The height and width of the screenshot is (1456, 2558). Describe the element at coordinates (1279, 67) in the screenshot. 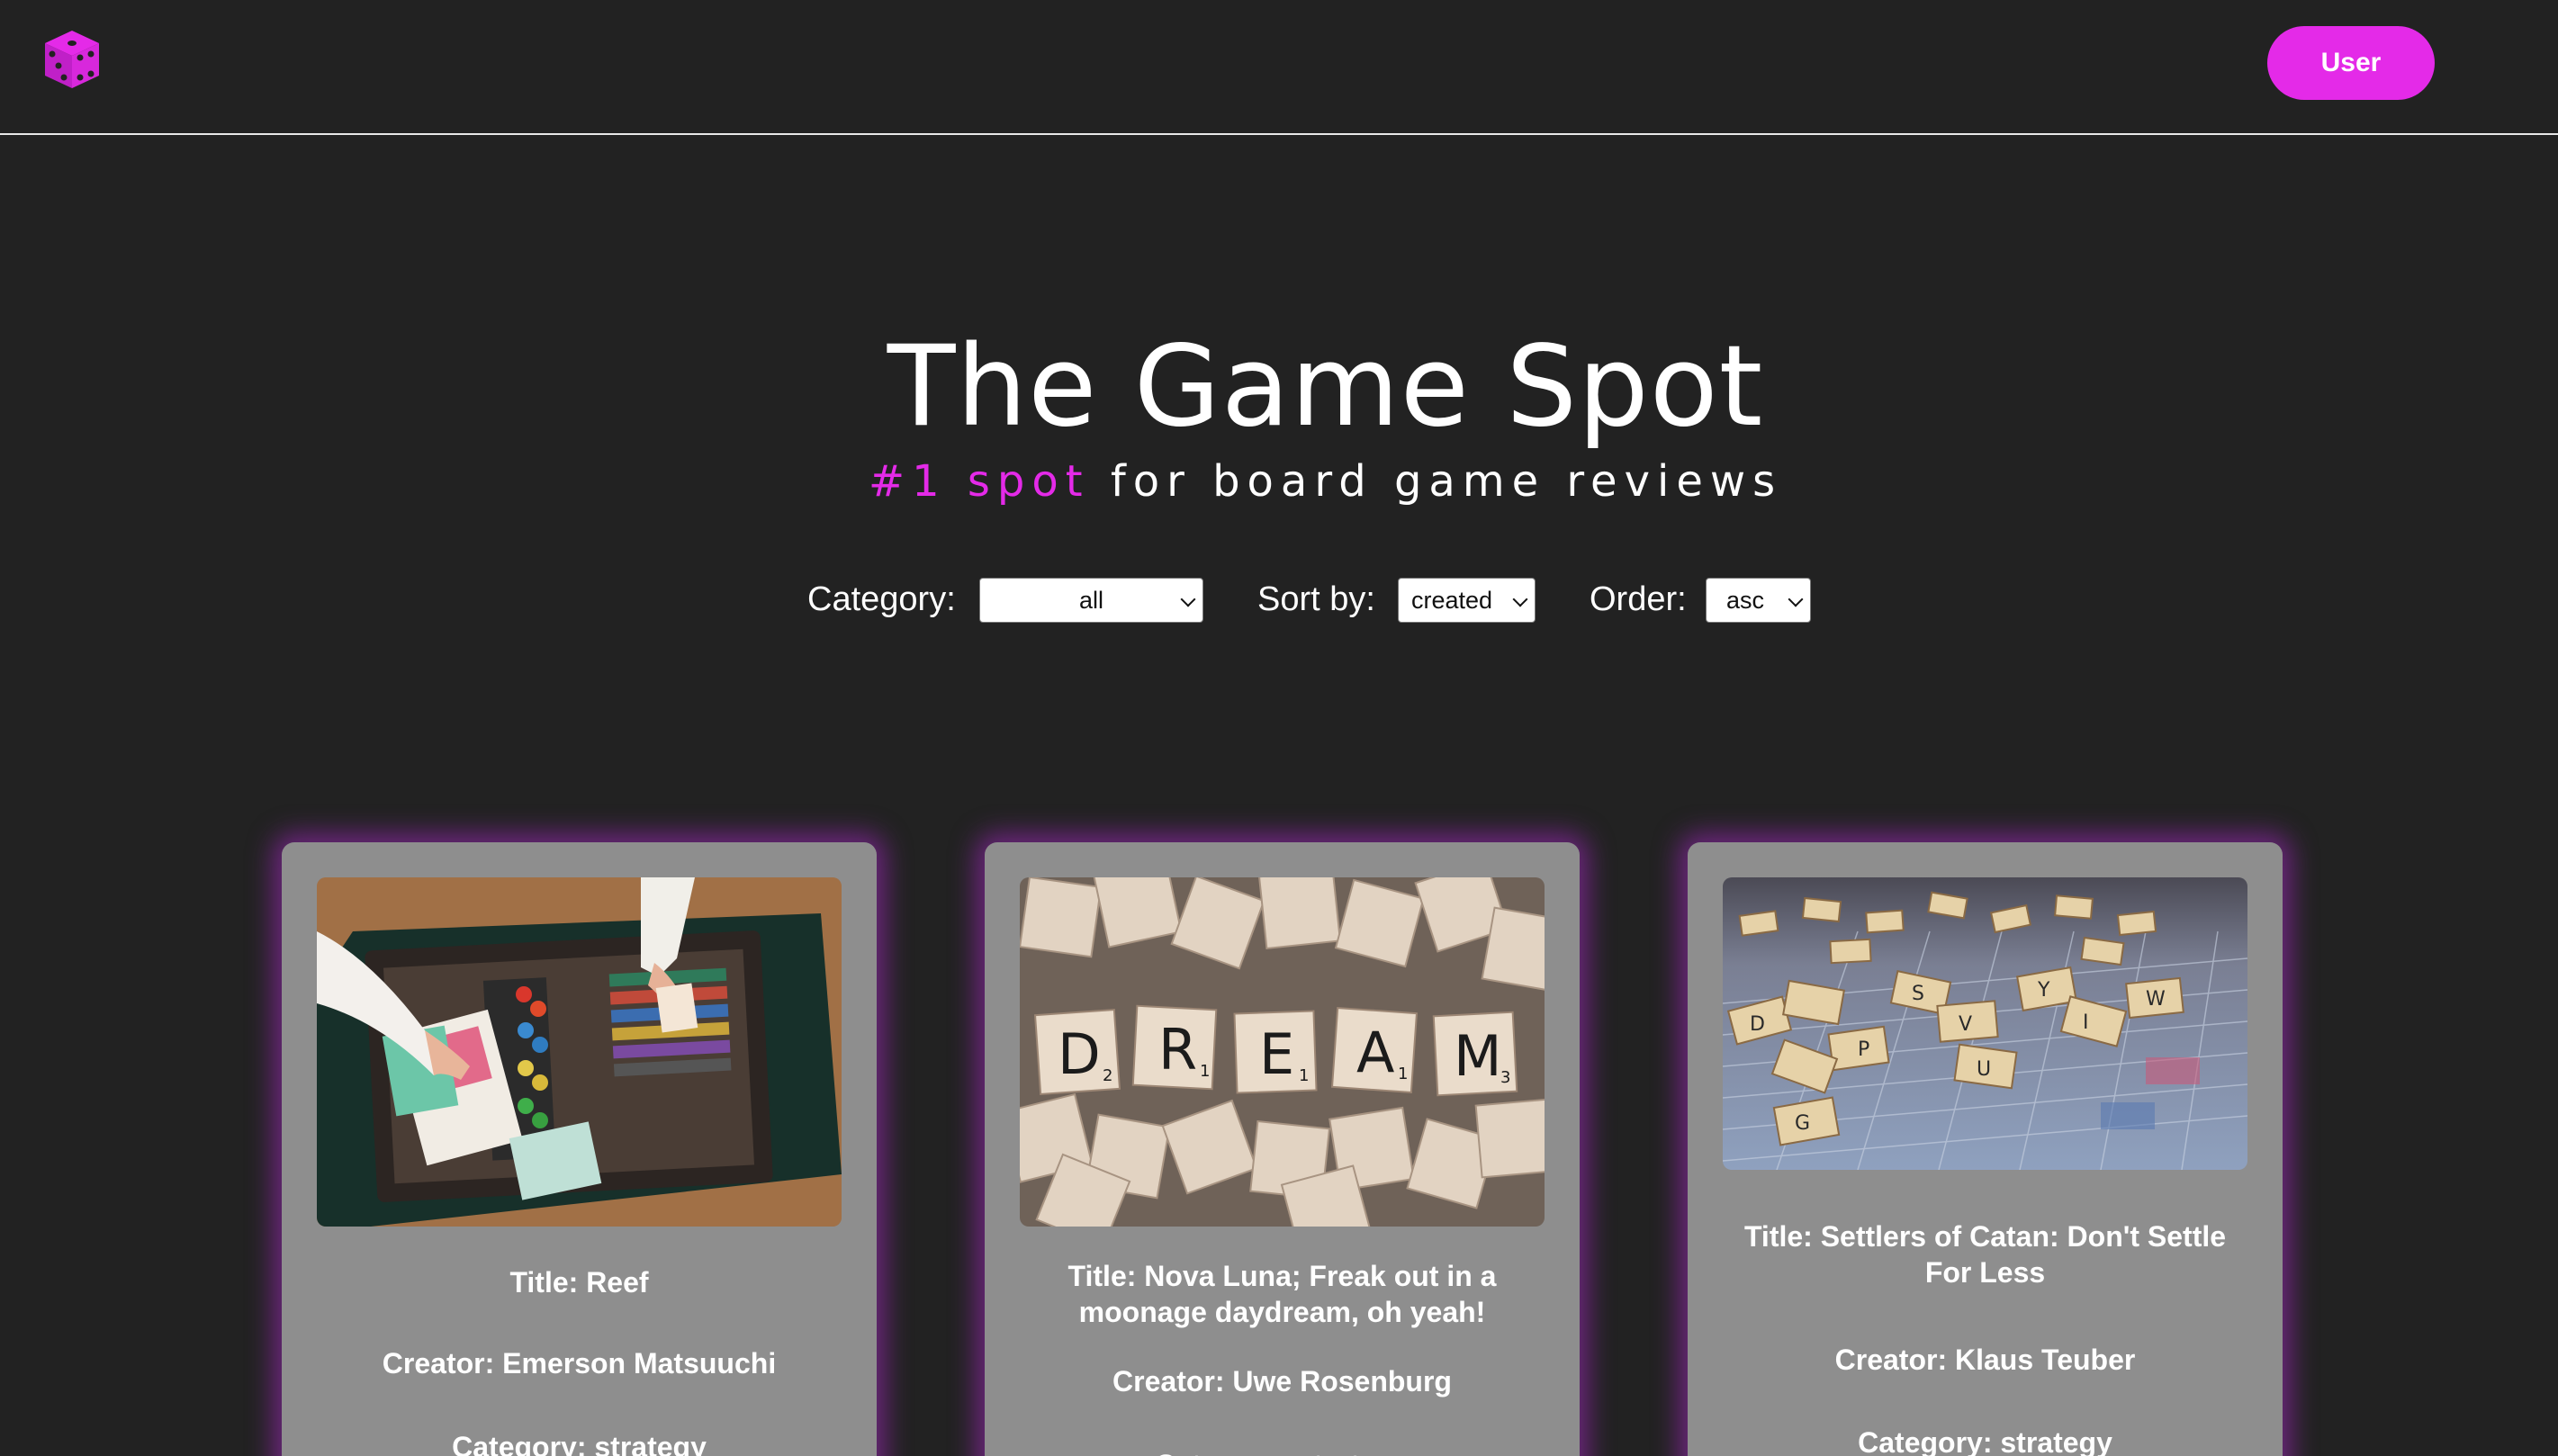

I see `top-nav-bar: User` at that location.